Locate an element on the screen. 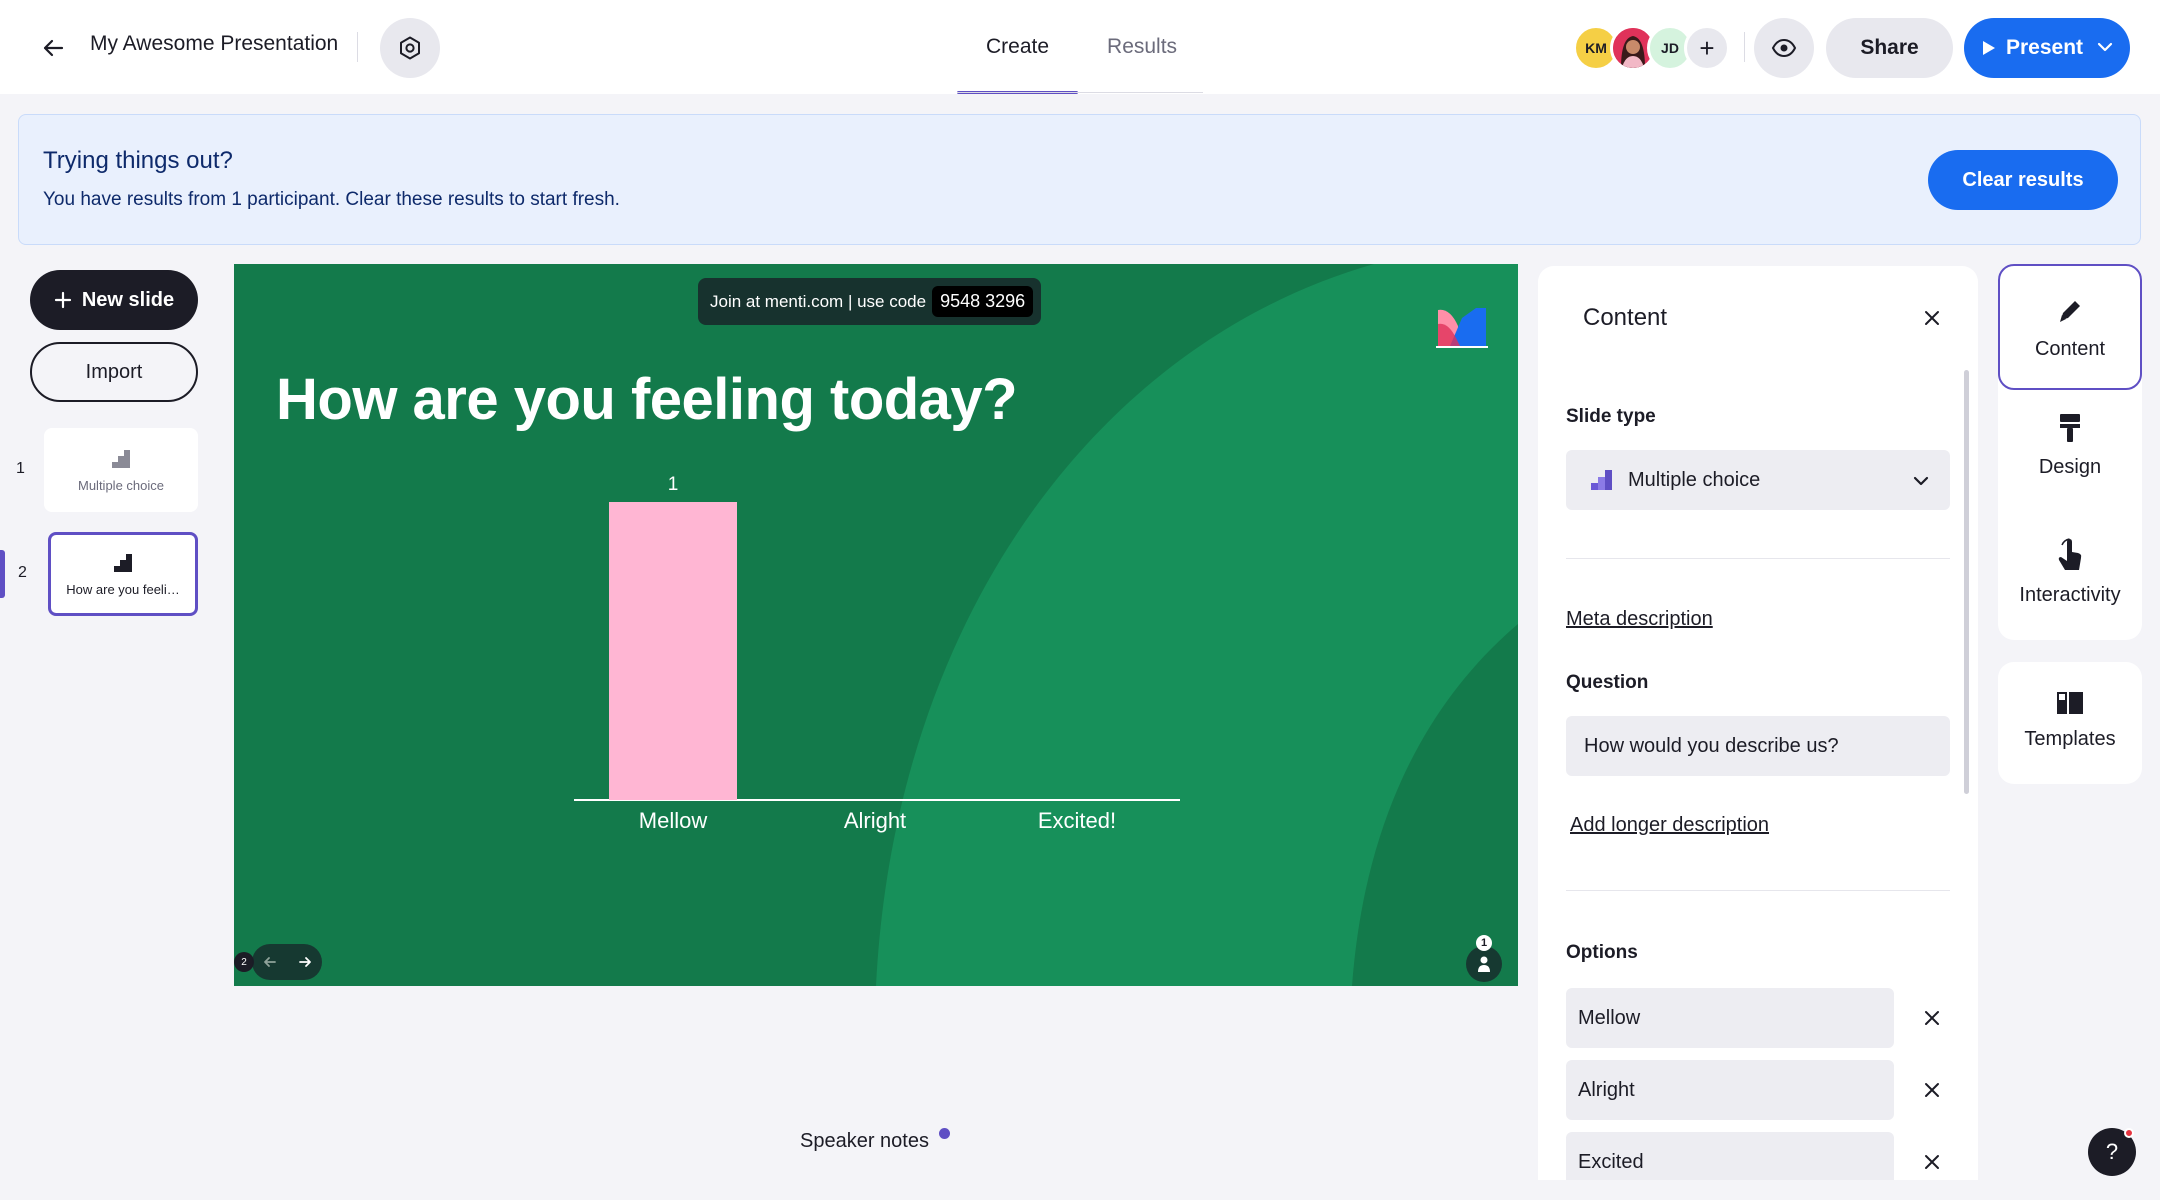 Image resolution: width=2160 pixels, height=1200 pixels. tab-create: Create is located at coordinates (1018, 47).